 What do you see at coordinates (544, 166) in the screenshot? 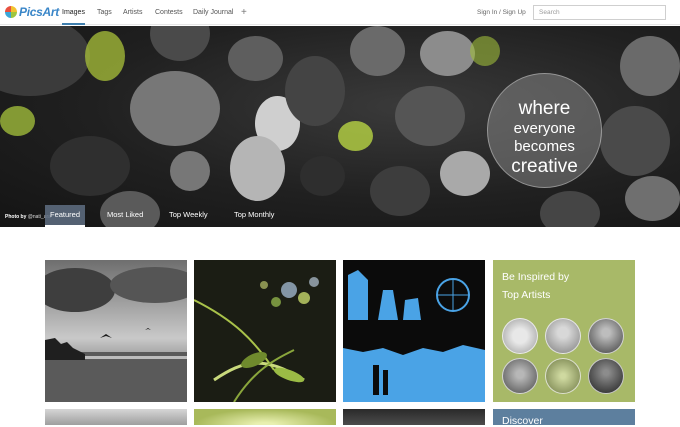
I see `slogan-line-4: creative` at bounding box center [544, 166].